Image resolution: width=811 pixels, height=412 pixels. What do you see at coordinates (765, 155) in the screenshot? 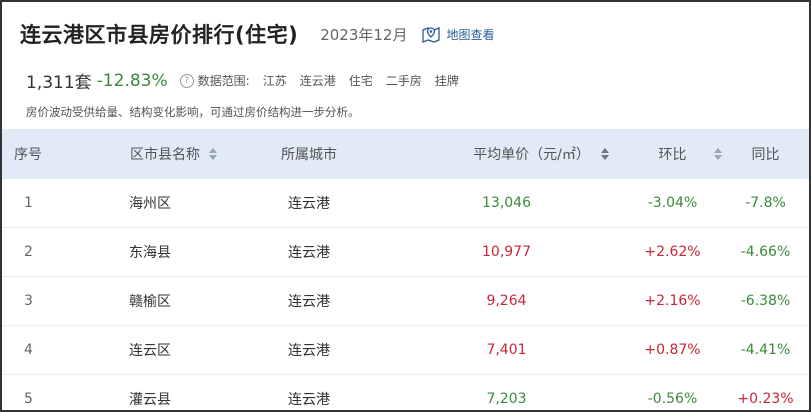
I see `header-yoy: 同比` at bounding box center [765, 155].